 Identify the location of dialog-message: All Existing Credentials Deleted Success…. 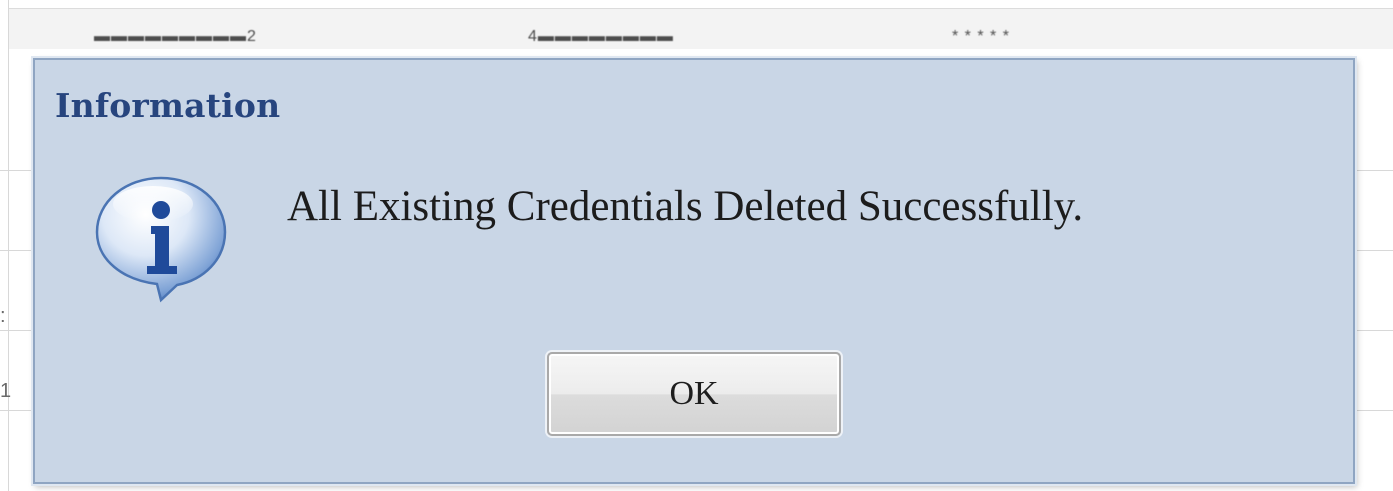
(685, 206).